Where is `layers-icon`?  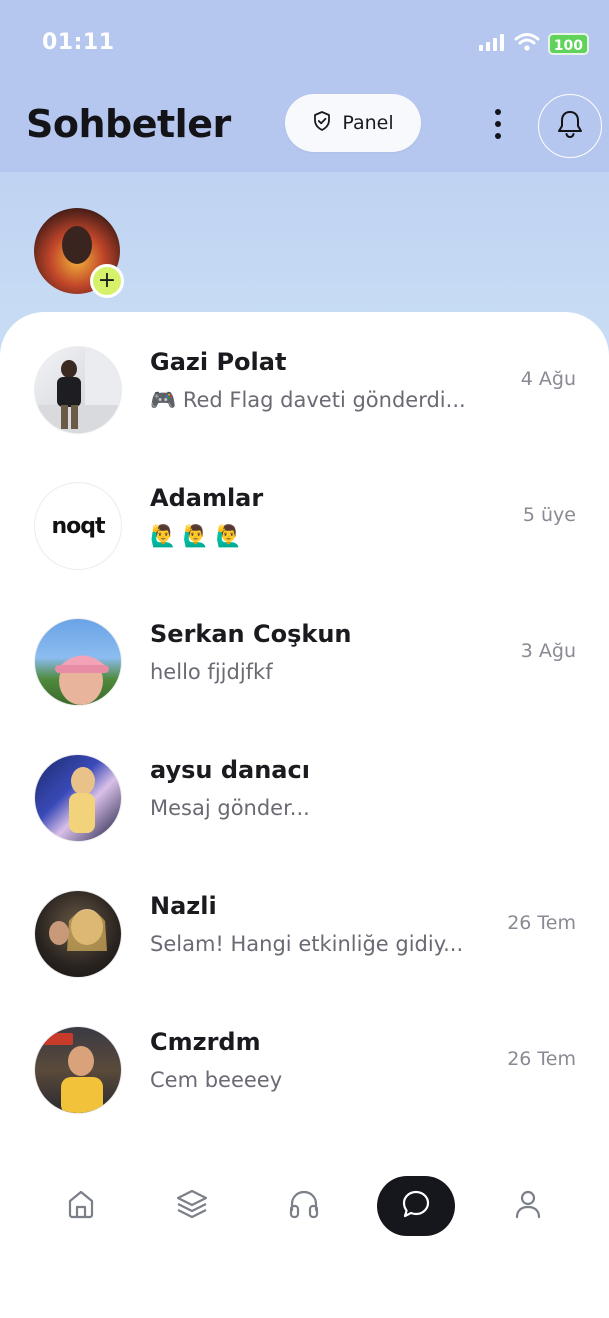
layers-icon is located at coordinates (192, 1206).